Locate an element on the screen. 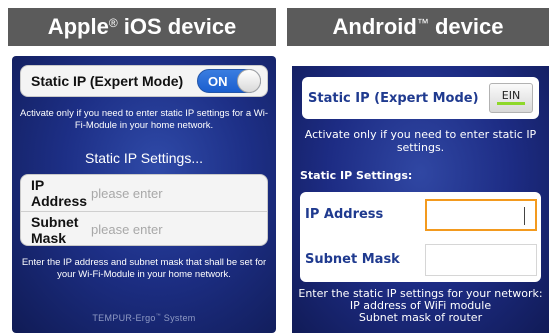  ios-header-suffix: iOS device is located at coordinates (177, 26).